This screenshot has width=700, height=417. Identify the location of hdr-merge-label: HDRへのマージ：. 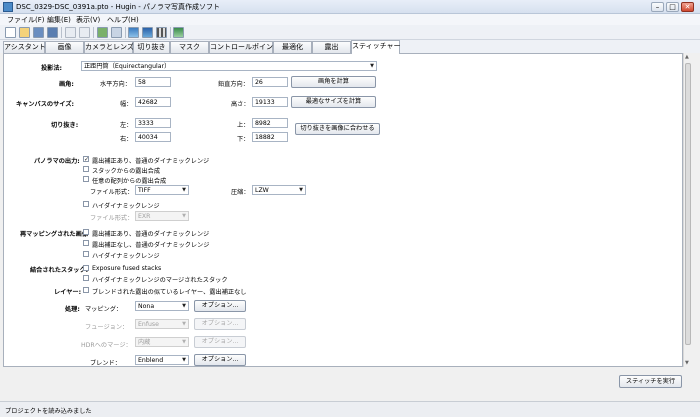
(106, 345).